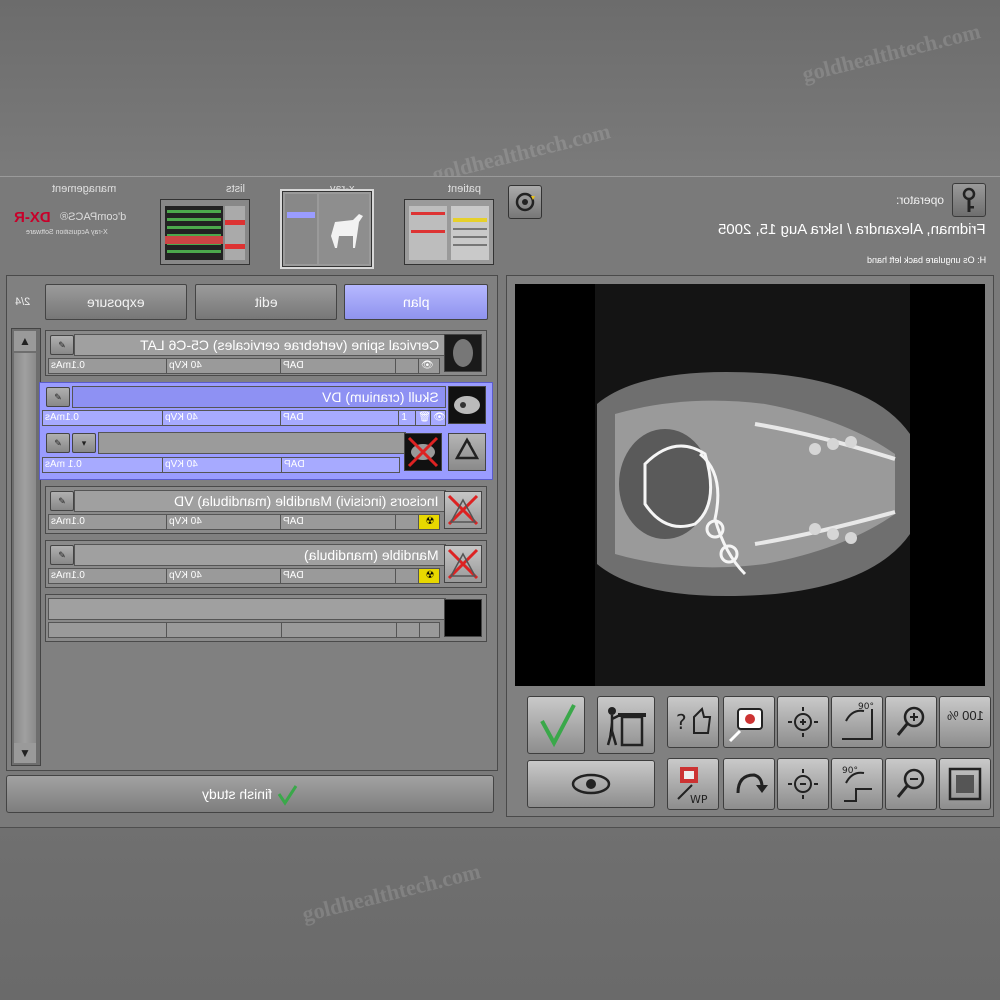 This screenshot has width=1000, height=1000. What do you see at coordinates (23, 302) in the screenshot?
I see `page-counter: 2/4` at bounding box center [23, 302].